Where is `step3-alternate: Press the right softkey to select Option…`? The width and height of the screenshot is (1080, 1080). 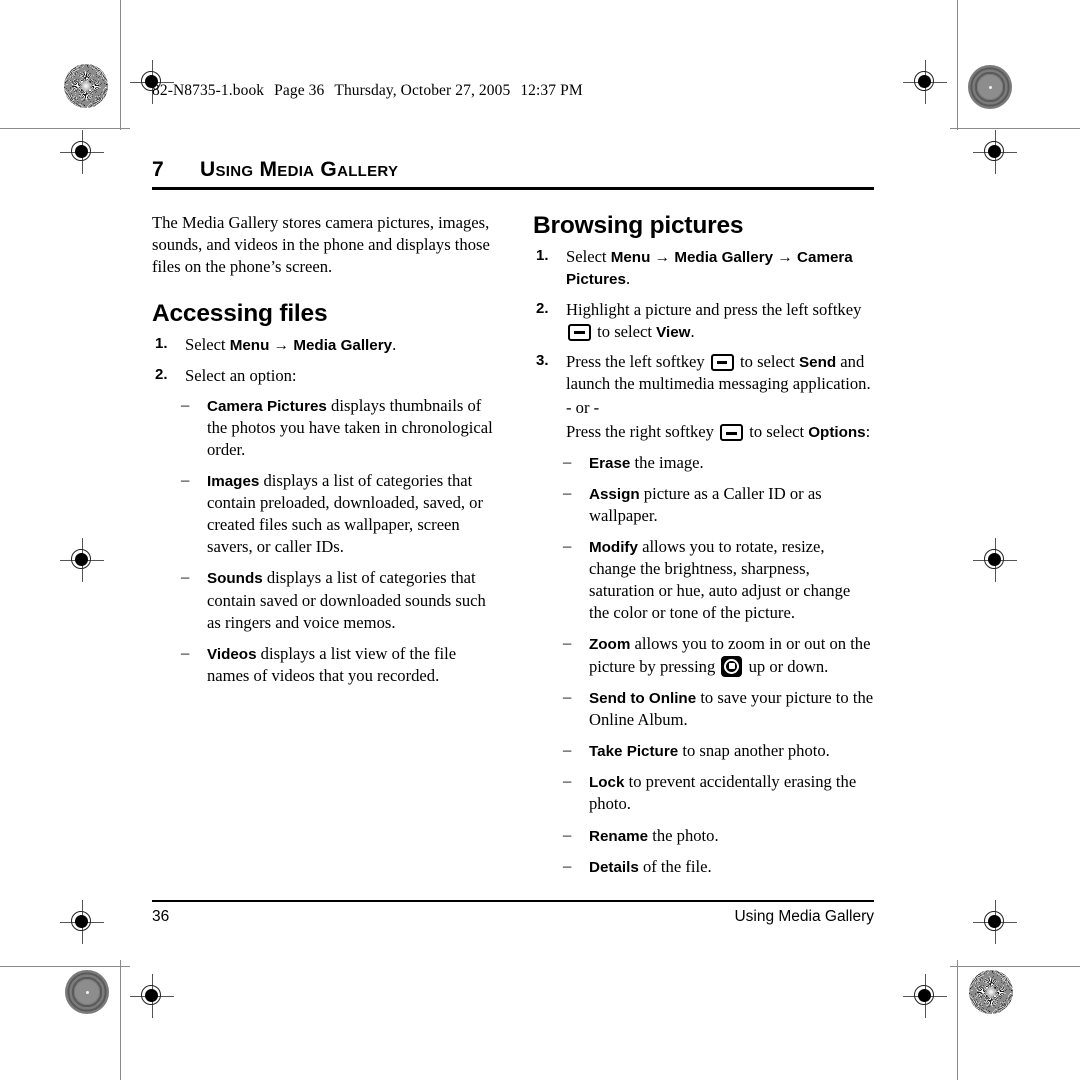 step3-alternate: Press the right softkey to select Option… is located at coordinates (720, 432).